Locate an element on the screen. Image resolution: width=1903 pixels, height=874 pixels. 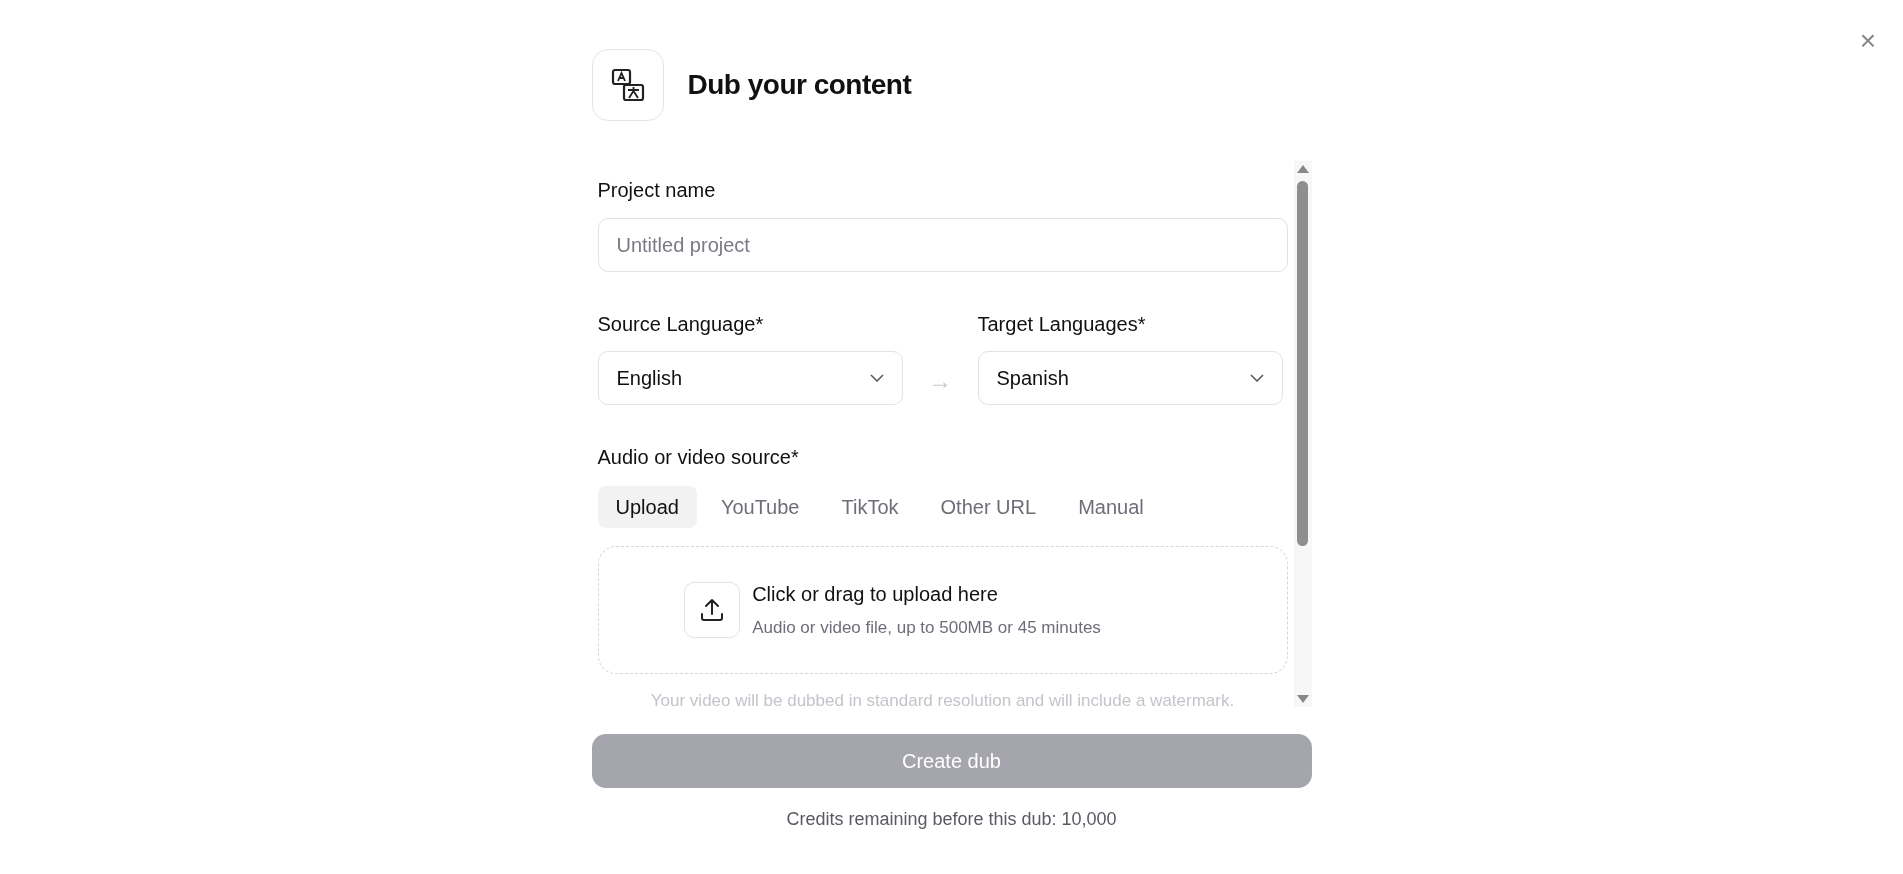
upload-dropzone: Click or drag to upload here Audio or video file, up to 500MB or 45 minutes is located at coordinates (942, 610).